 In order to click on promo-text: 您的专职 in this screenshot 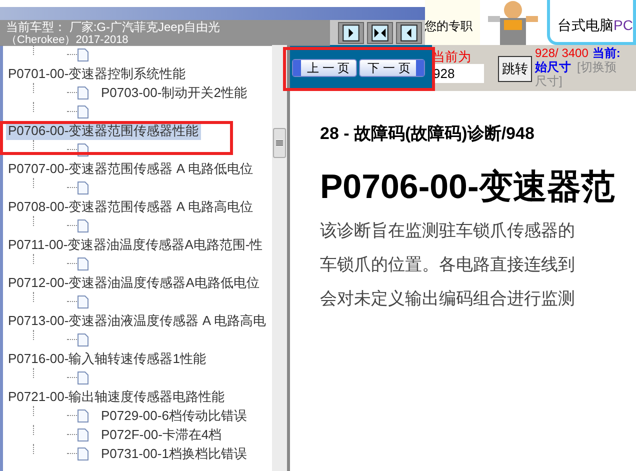, I will do `click(448, 26)`.